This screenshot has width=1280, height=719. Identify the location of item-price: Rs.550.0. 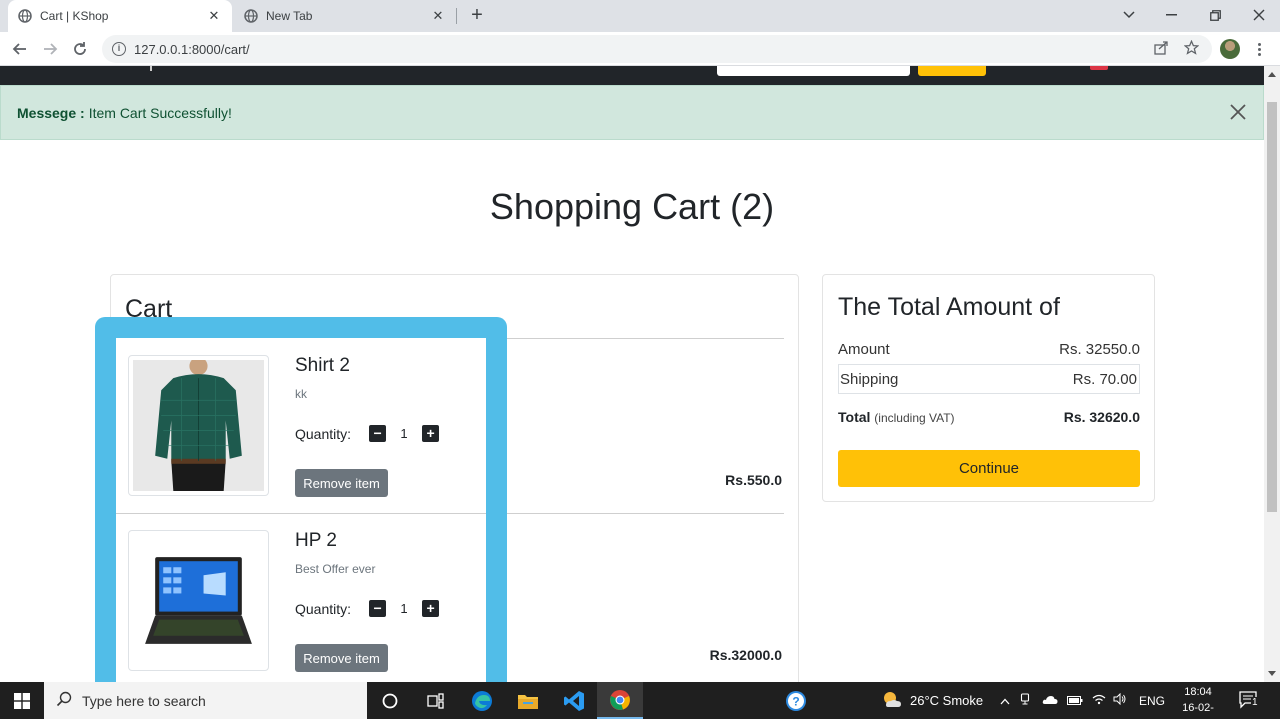
(753, 480).